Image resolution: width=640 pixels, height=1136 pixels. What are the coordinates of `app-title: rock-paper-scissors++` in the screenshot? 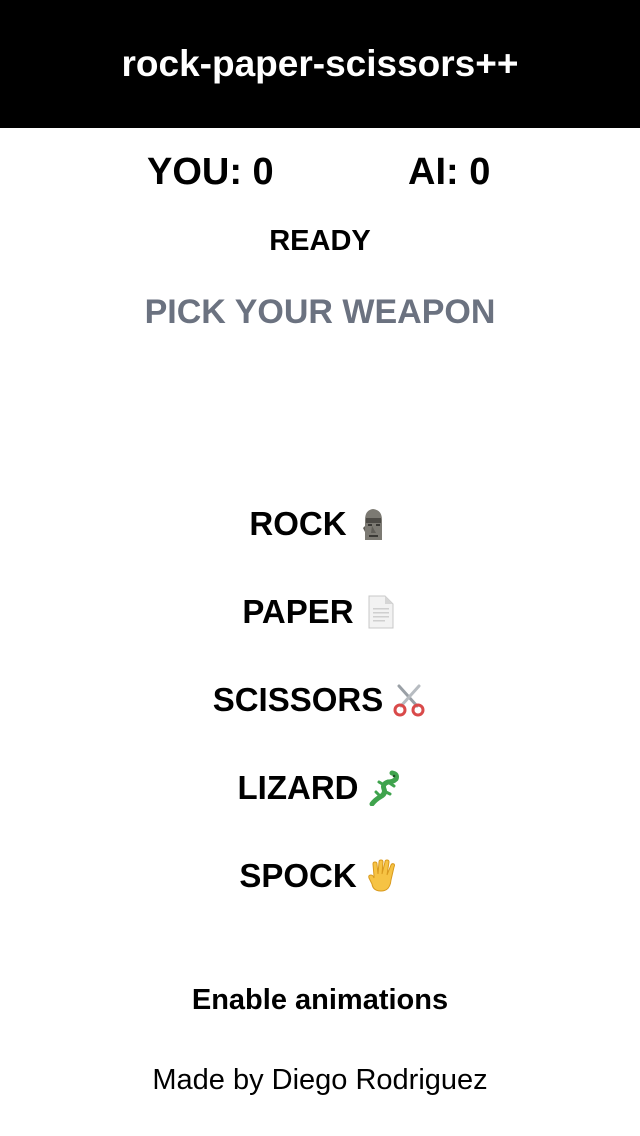 It's located at (320, 63).